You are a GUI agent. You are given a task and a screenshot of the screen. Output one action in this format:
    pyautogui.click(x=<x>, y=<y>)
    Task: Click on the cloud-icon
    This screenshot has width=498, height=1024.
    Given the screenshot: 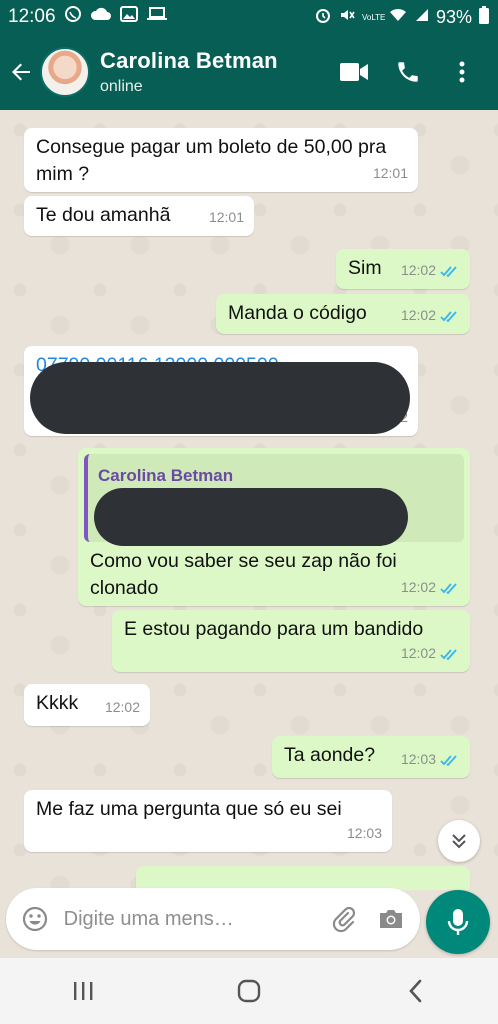 What is the action you would take?
    pyautogui.click(x=101, y=17)
    